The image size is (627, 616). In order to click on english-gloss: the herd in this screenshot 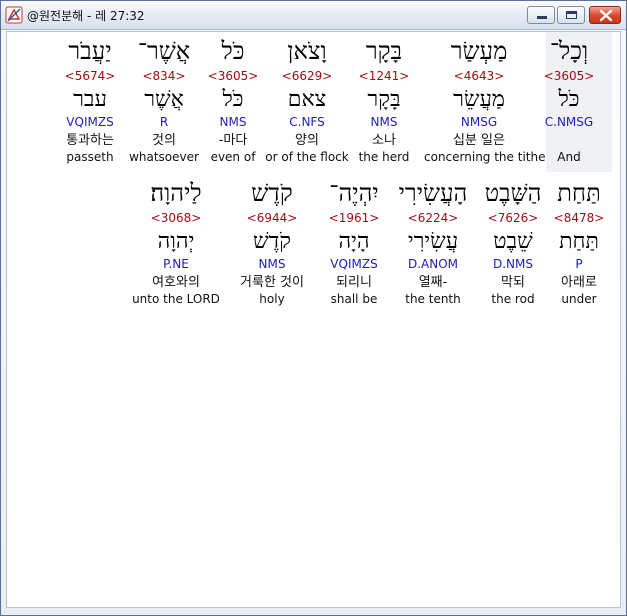, I will do `click(384, 157)`.